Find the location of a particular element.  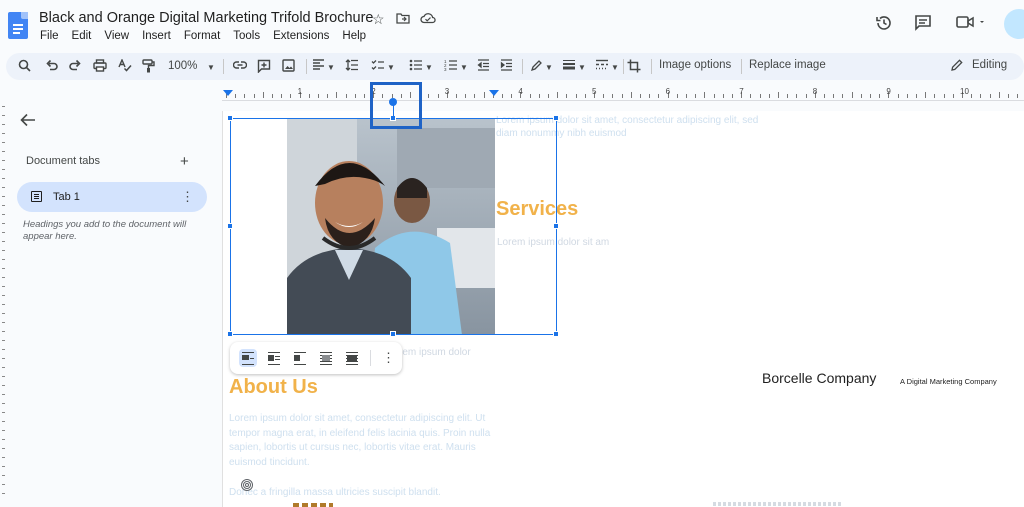

bulleted-list-icon is located at coordinates (416, 66).